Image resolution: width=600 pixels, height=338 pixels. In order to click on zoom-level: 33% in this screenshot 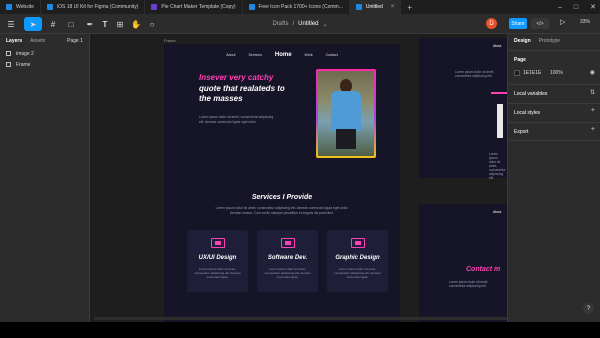, I will do `click(585, 22)`.